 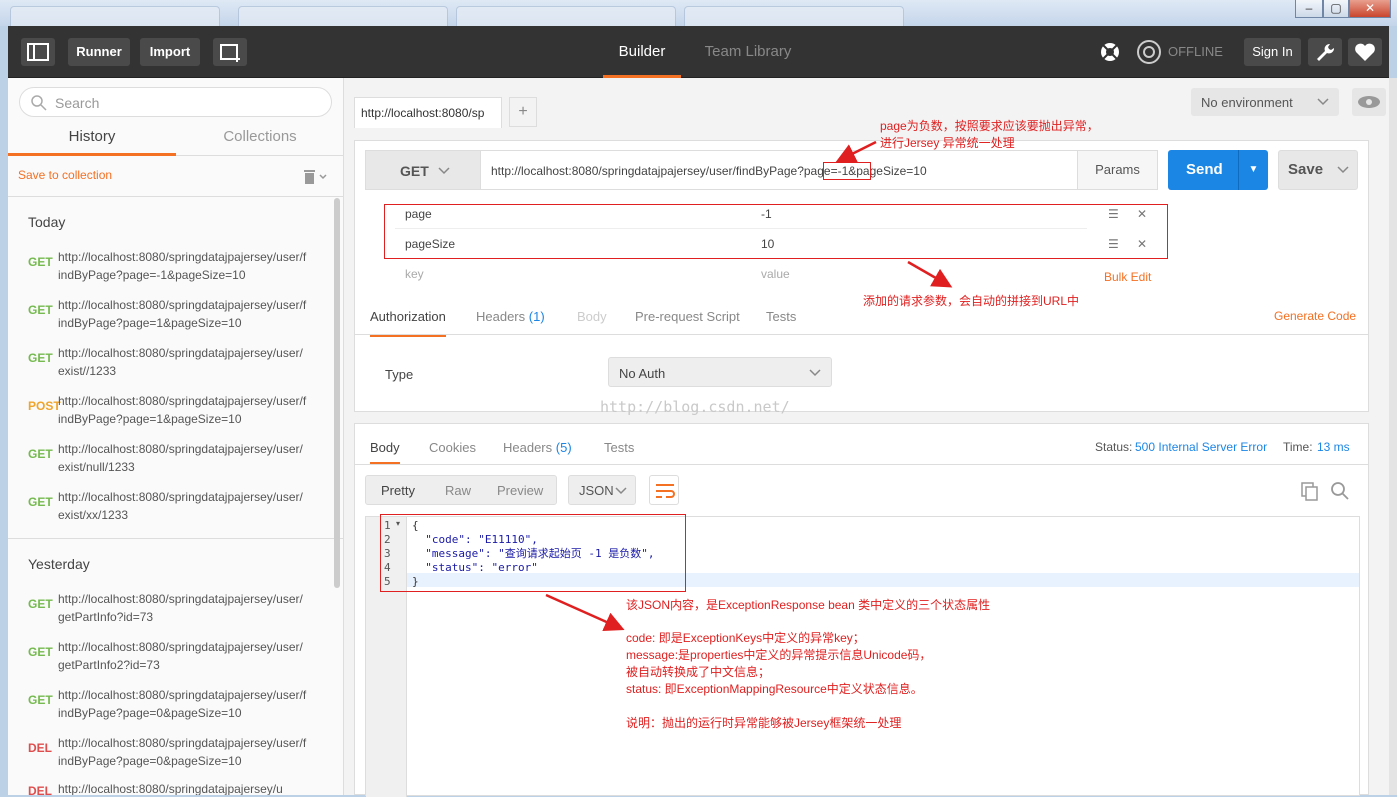 What do you see at coordinates (989, 126) in the screenshot?
I see `annotation-note: page为负数，按照要求应该要抛出异常，` at bounding box center [989, 126].